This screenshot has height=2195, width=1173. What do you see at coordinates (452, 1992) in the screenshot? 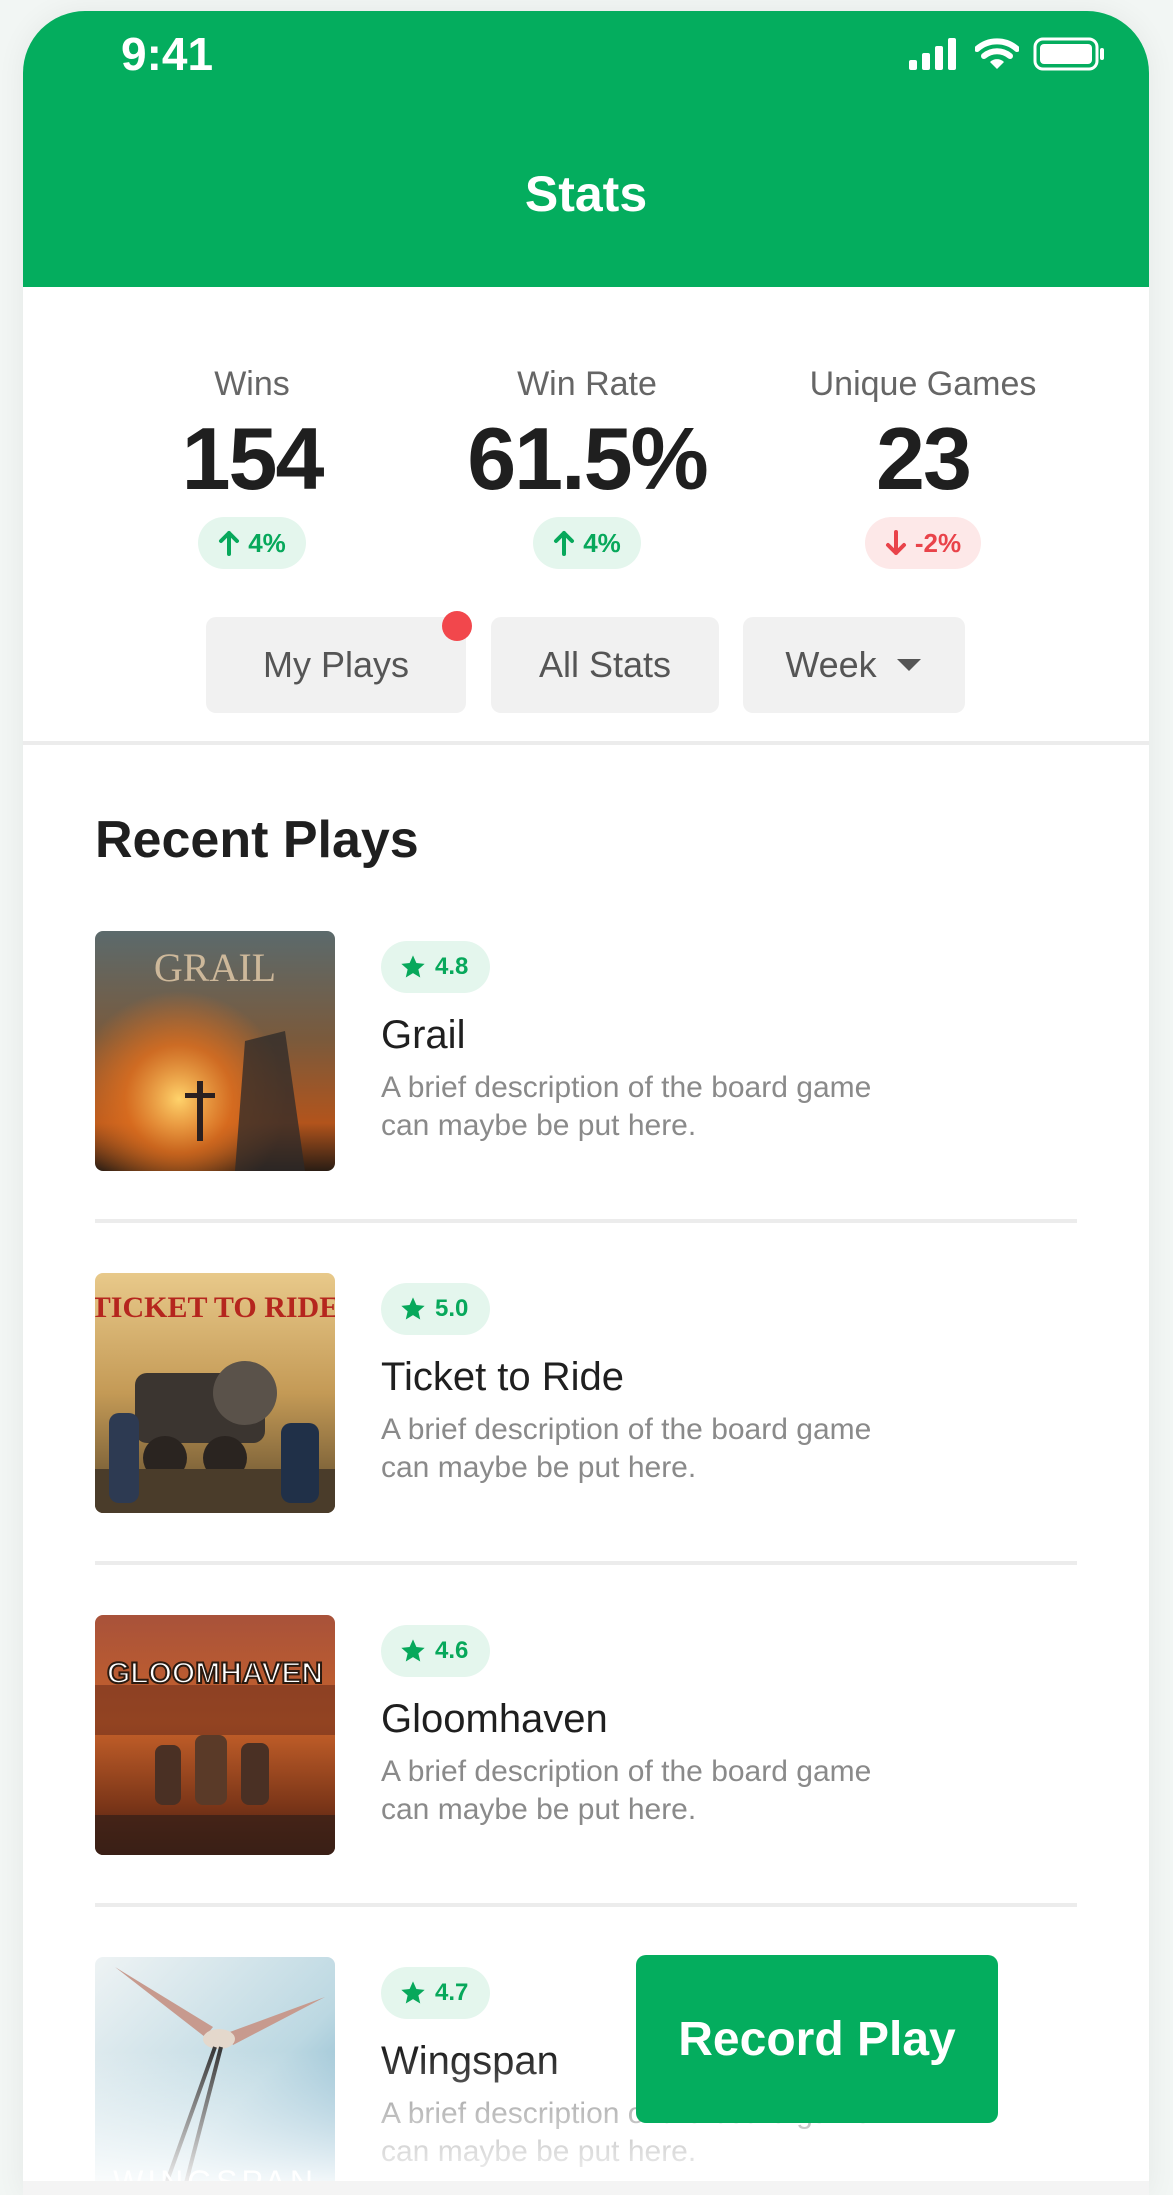
I see `rating-value: 4.7` at bounding box center [452, 1992].